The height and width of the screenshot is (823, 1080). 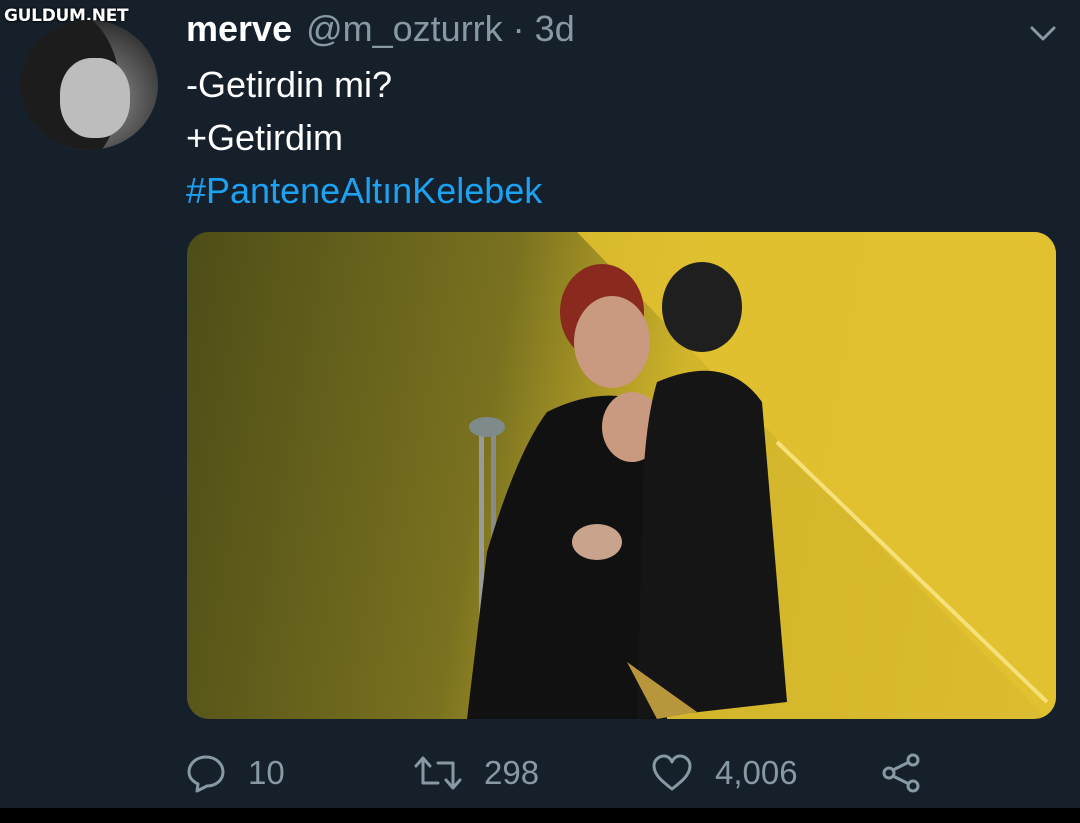 What do you see at coordinates (476, 773) in the screenshot?
I see `retweet-button: 298` at bounding box center [476, 773].